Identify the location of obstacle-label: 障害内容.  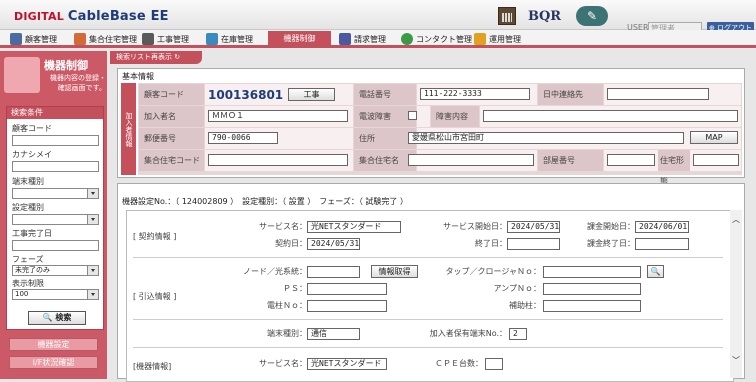
(455, 116).